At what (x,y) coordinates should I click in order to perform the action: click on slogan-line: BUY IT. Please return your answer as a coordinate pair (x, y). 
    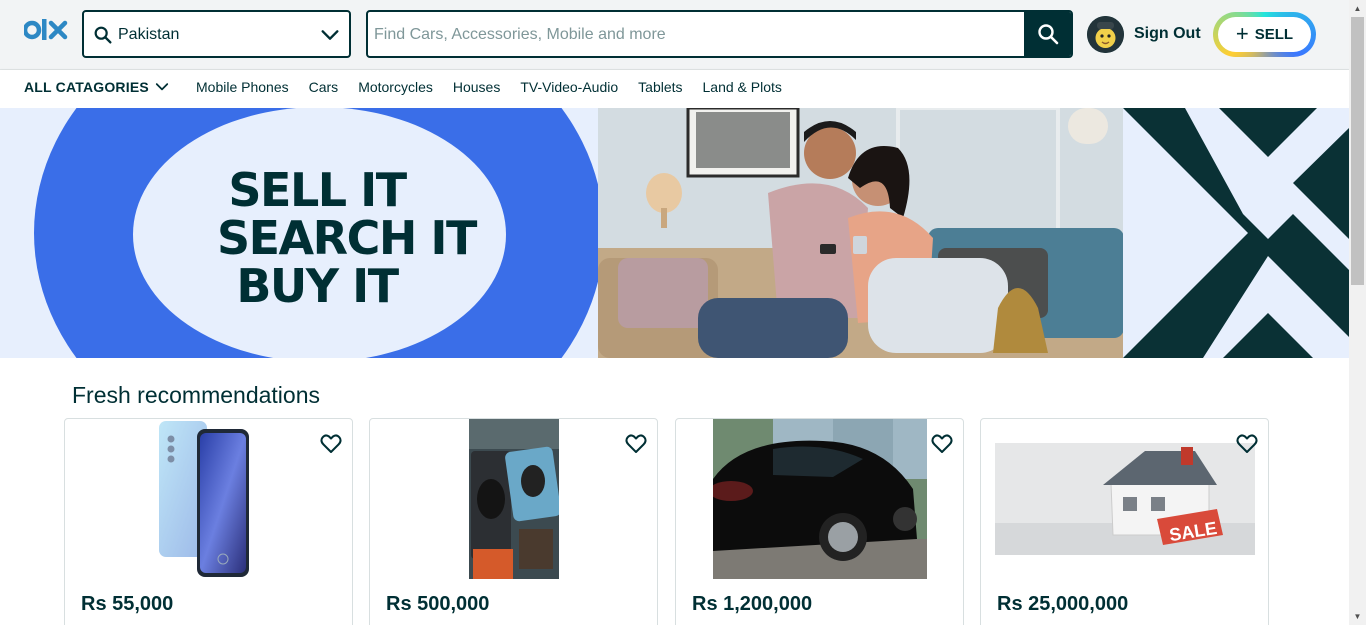
    Looking at the image, I should click on (317, 286).